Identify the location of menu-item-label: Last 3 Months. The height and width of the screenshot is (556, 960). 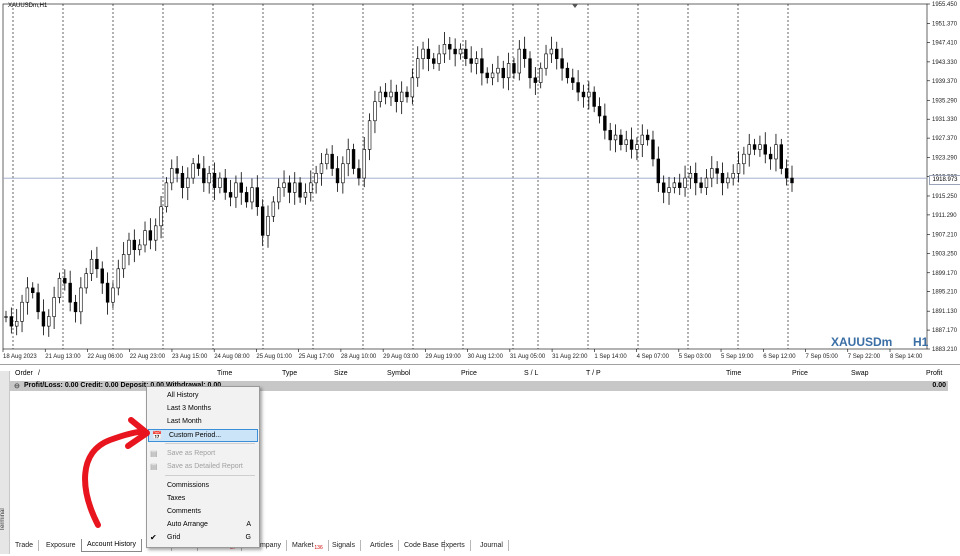
(189, 408).